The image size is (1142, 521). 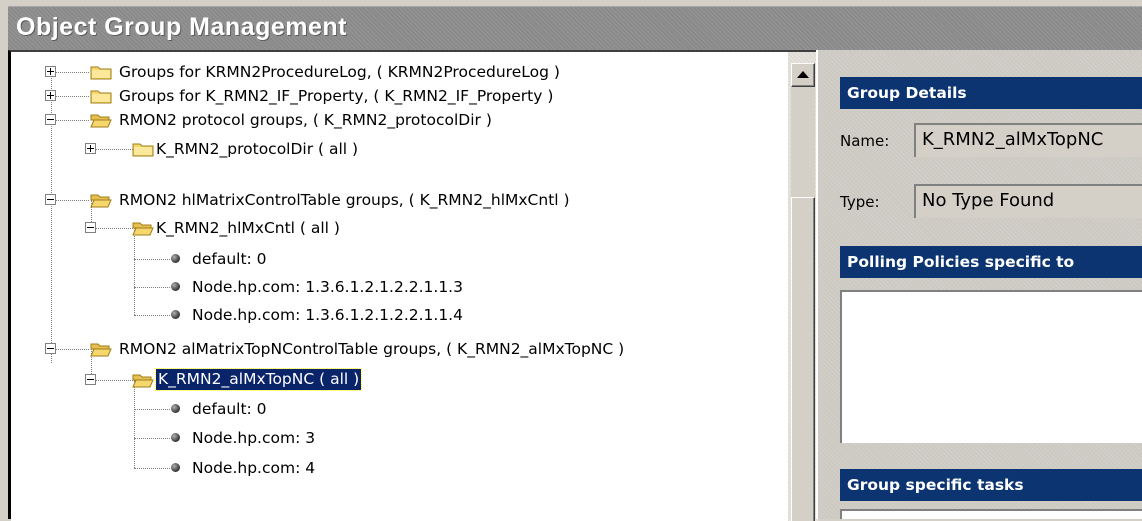 What do you see at coordinates (865, 141) in the screenshot?
I see `name-label: Name:` at bounding box center [865, 141].